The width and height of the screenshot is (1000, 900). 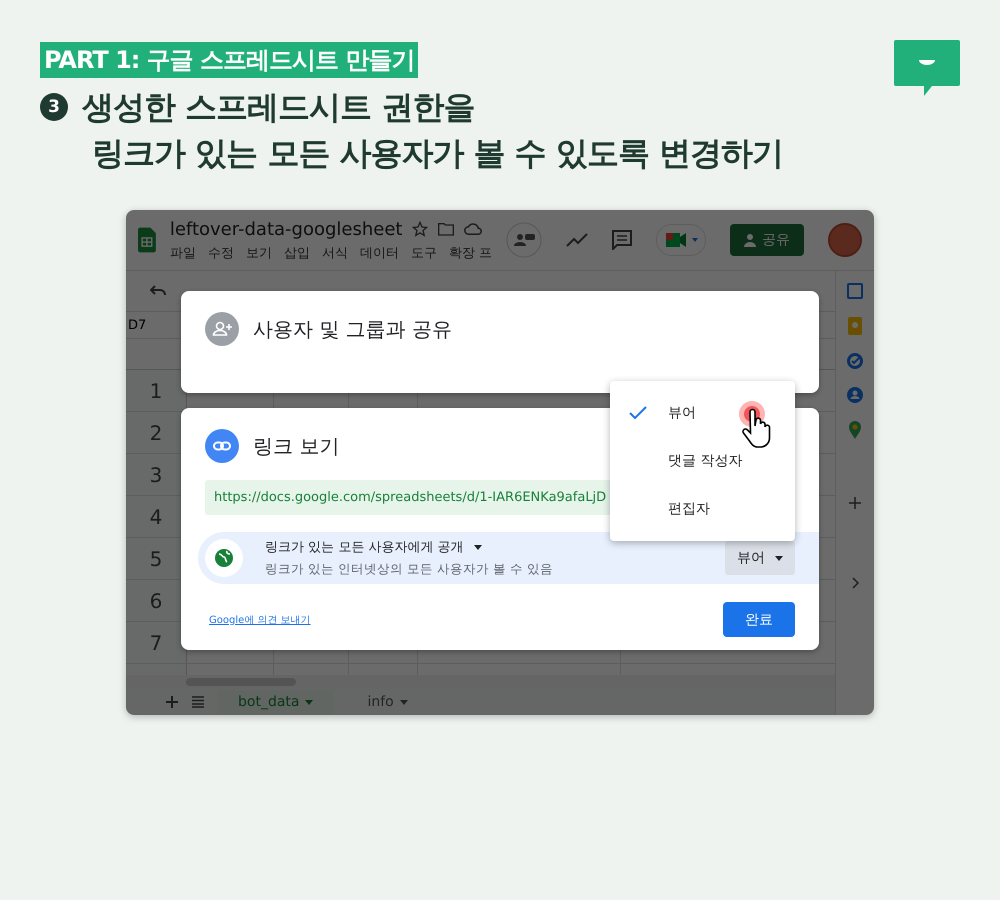 I want to click on role-dropdown: 뷰어, so click(x=760, y=558).